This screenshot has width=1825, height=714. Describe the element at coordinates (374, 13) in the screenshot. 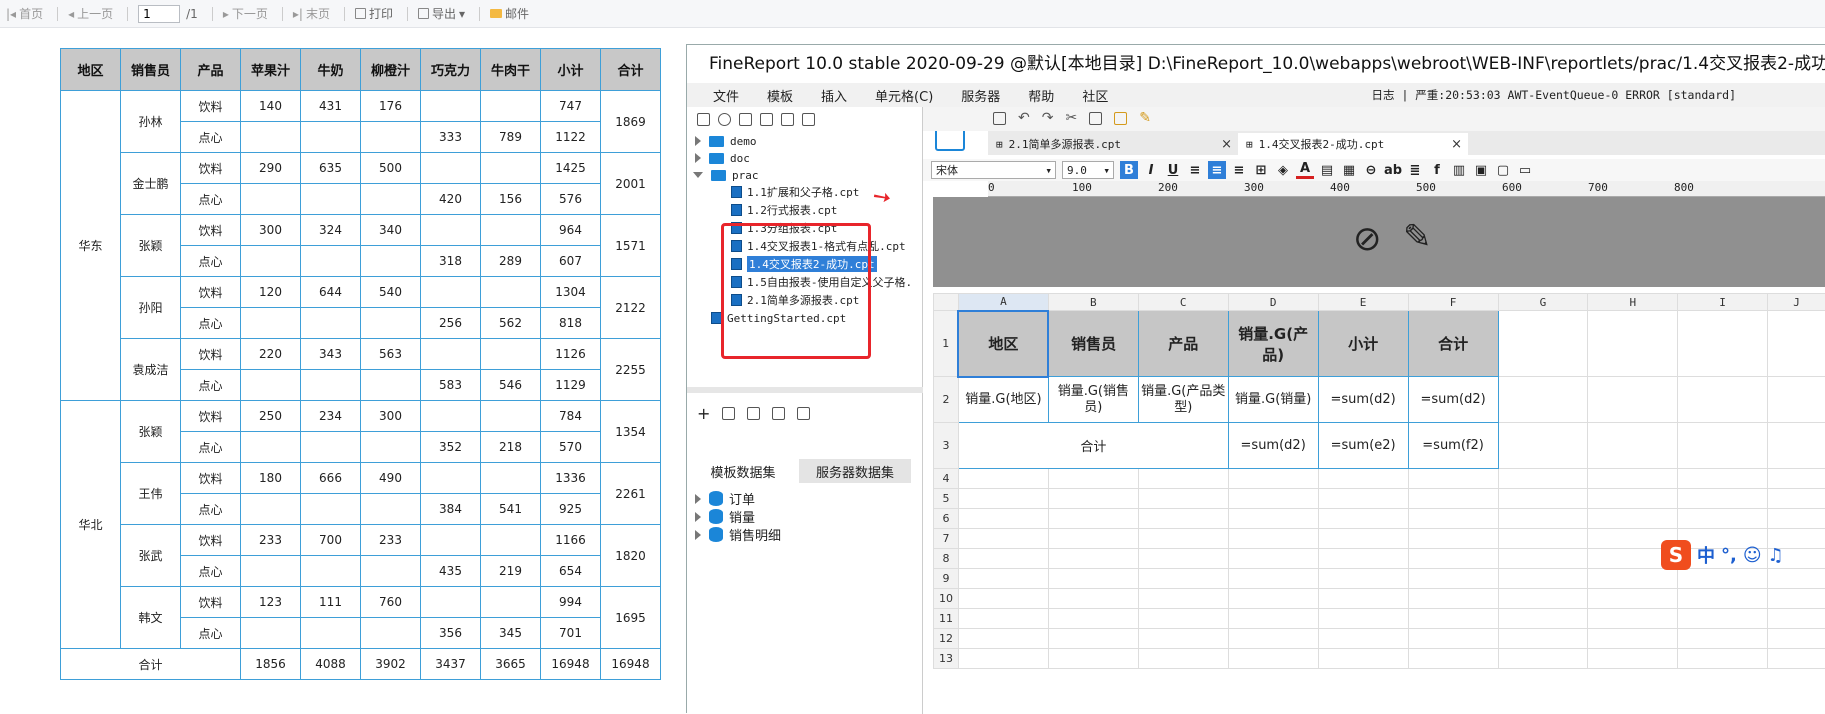

I see `print-button: 打印` at that location.